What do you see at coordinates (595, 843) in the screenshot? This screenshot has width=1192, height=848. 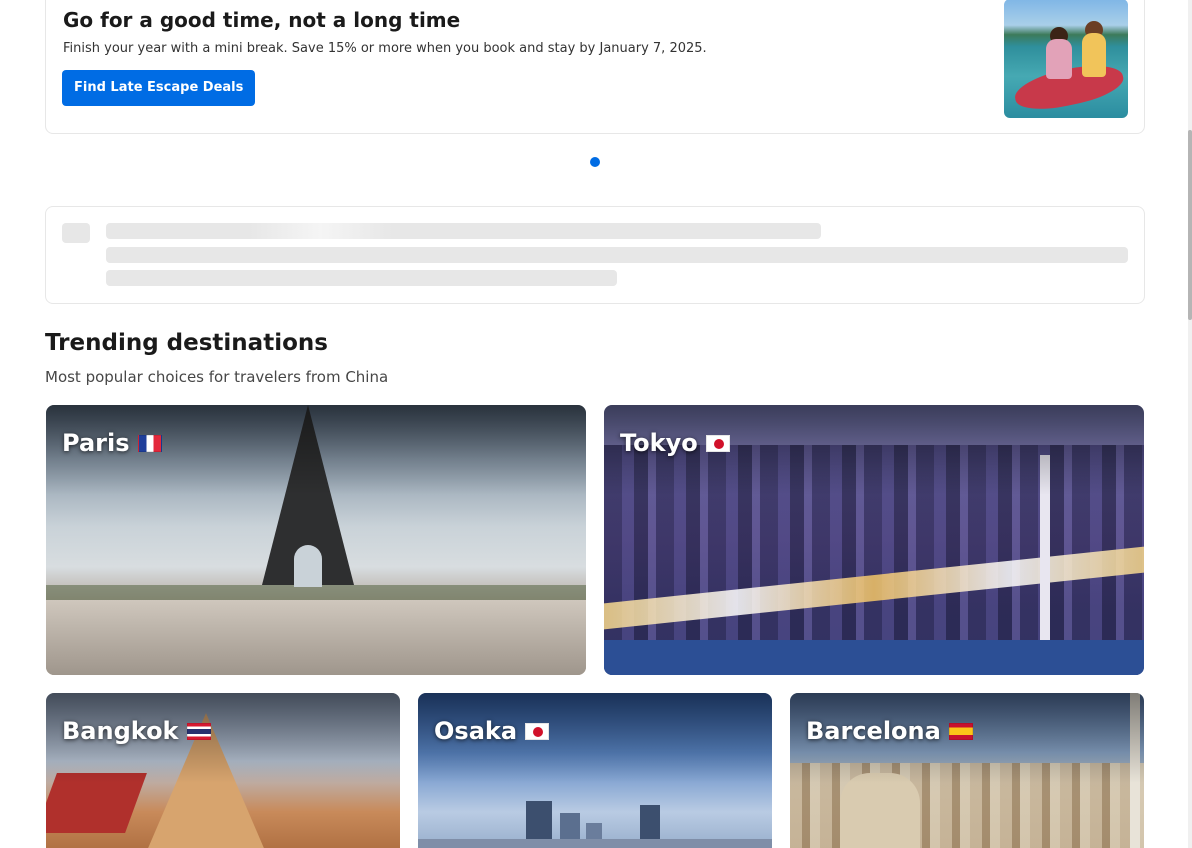 I see `city-base` at bounding box center [595, 843].